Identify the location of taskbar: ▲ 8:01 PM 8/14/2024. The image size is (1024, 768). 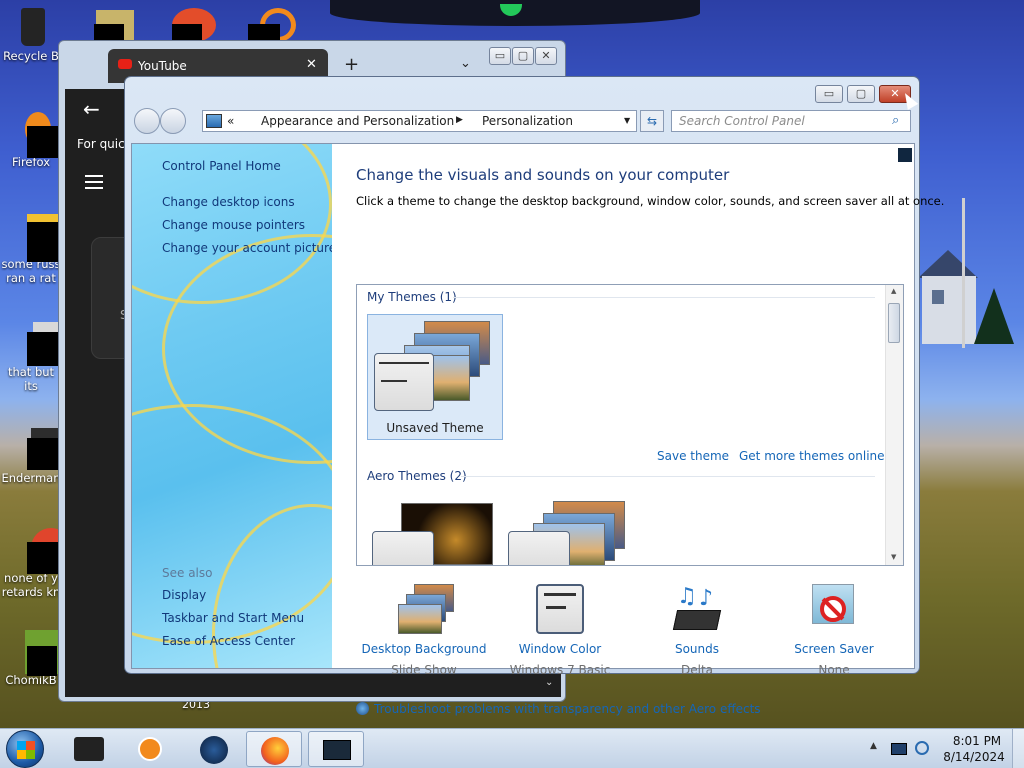
(512, 748).